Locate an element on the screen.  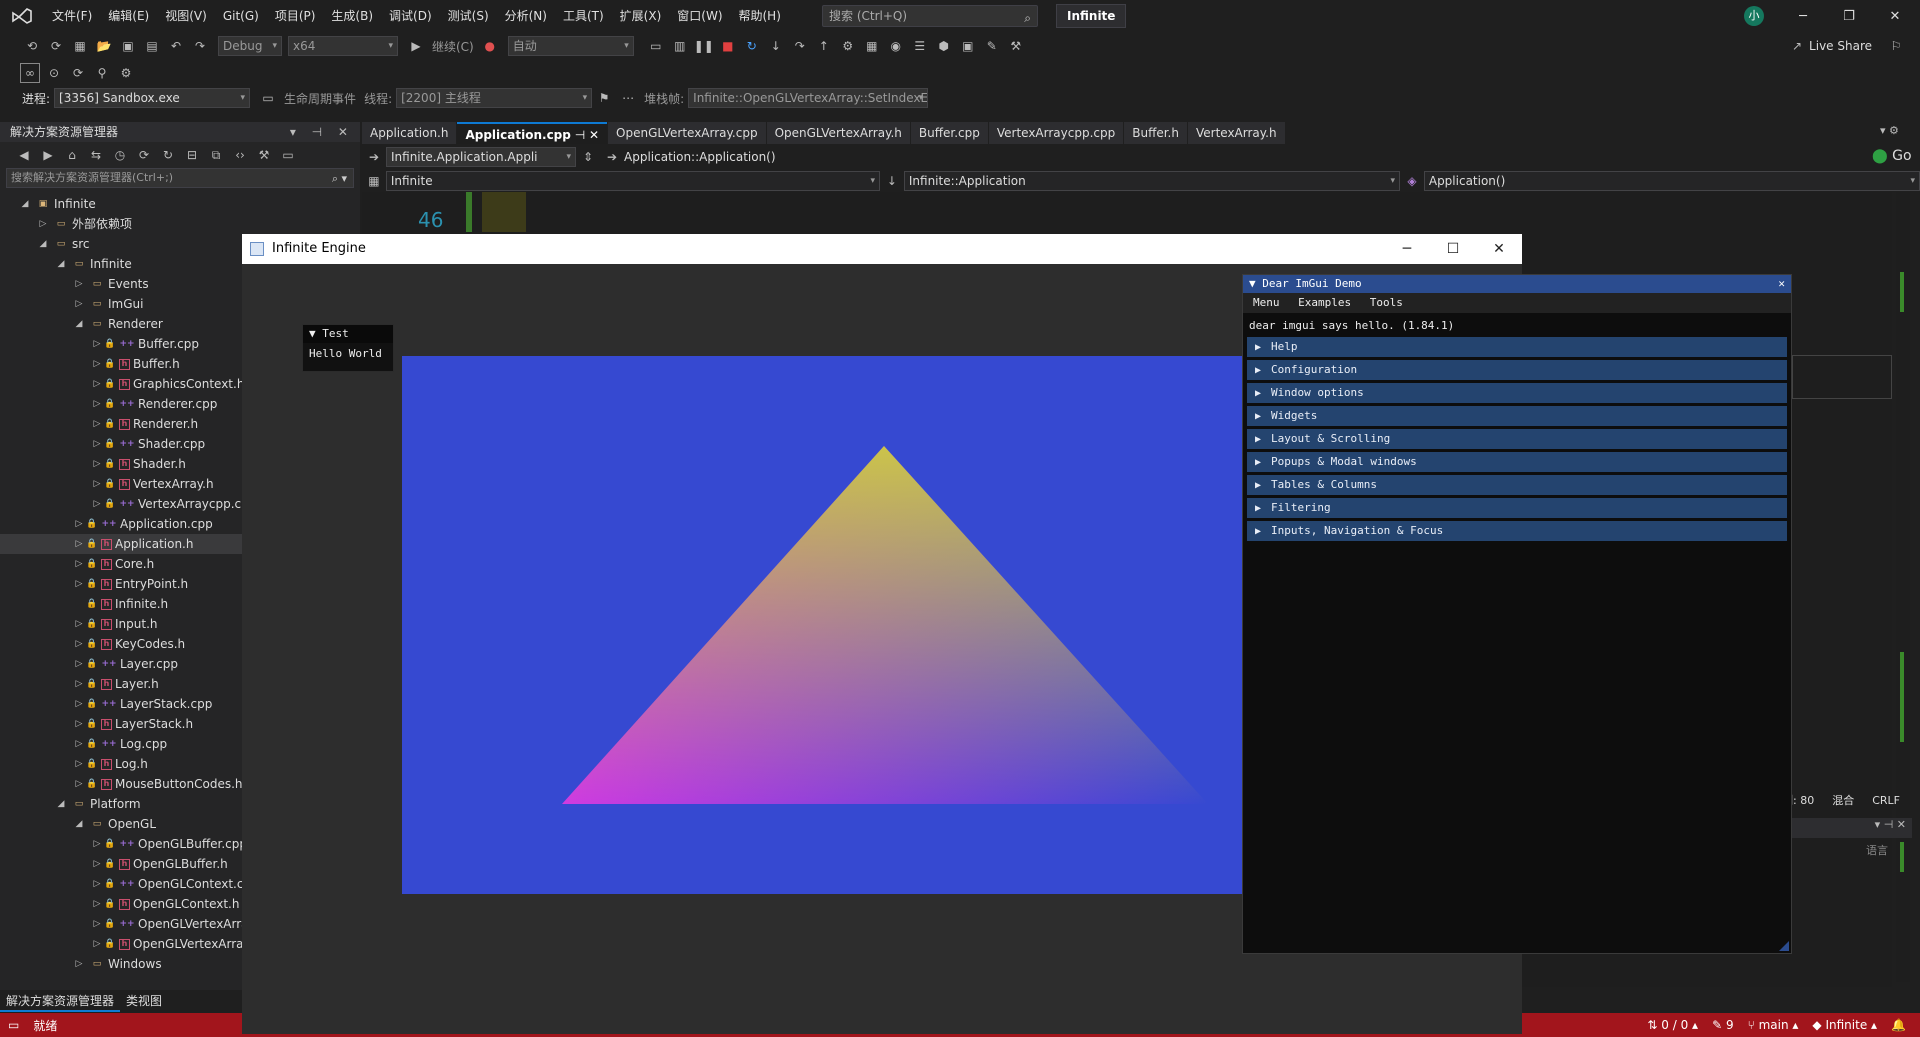
document-tab: VertexArraycpp.cpp is located at coordinates (1056, 133).